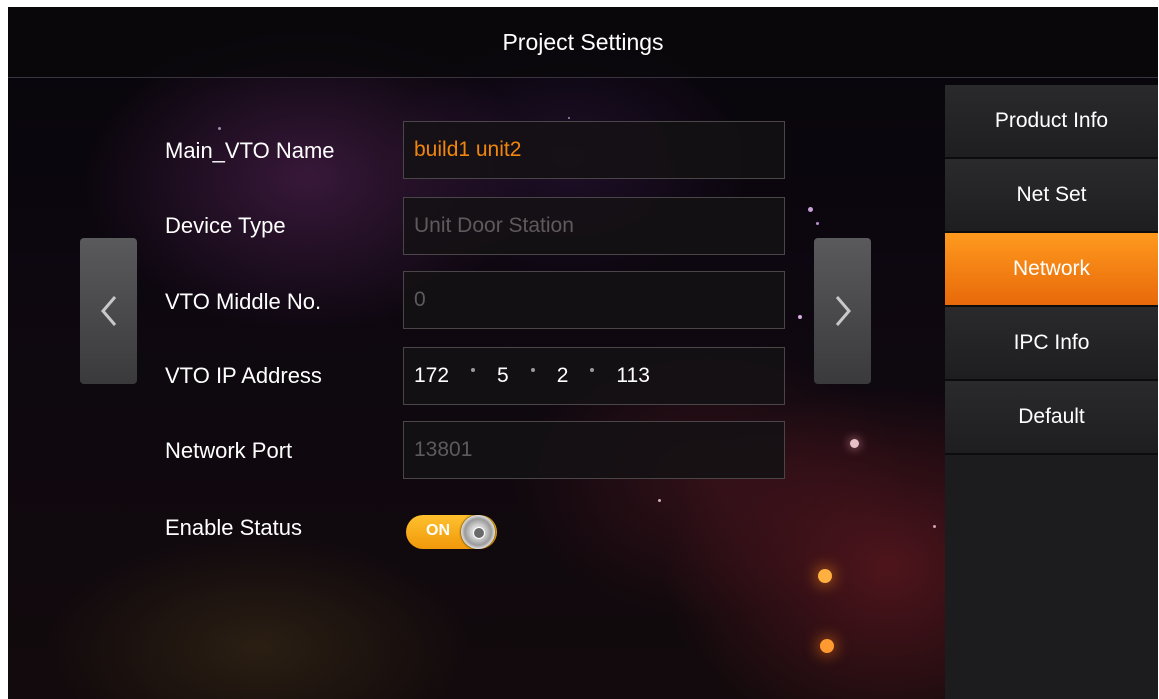  Describe the element at coordinates (594, 376) in the screenshot. I see `vto-ip-address-input: 172 5 2 113` at that location.